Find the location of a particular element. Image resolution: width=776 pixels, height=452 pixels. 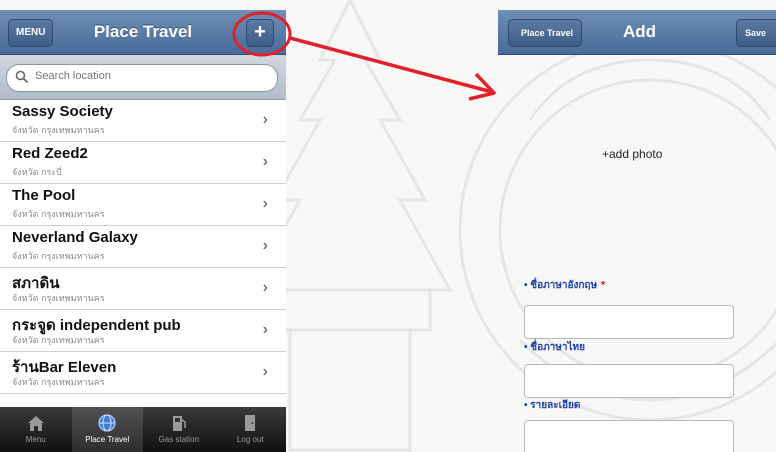

place-name: Red Zeed2 is located at coordinates (50, 153).